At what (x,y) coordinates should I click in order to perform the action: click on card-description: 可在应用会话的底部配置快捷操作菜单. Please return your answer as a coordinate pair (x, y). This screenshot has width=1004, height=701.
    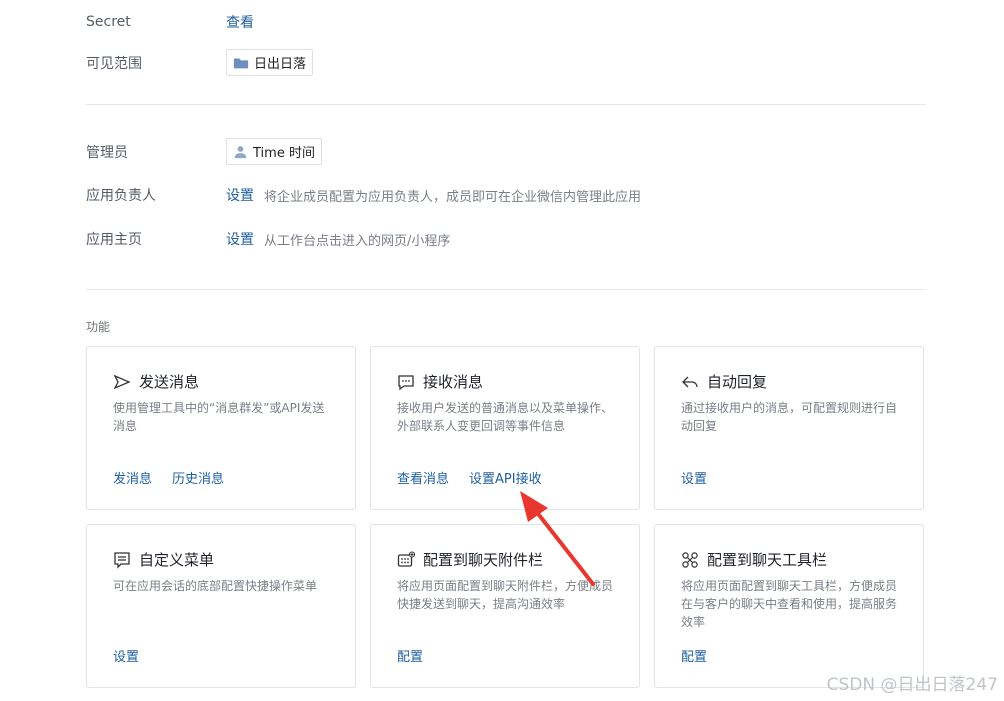
    Looking at the image, I should click on (215, 586).